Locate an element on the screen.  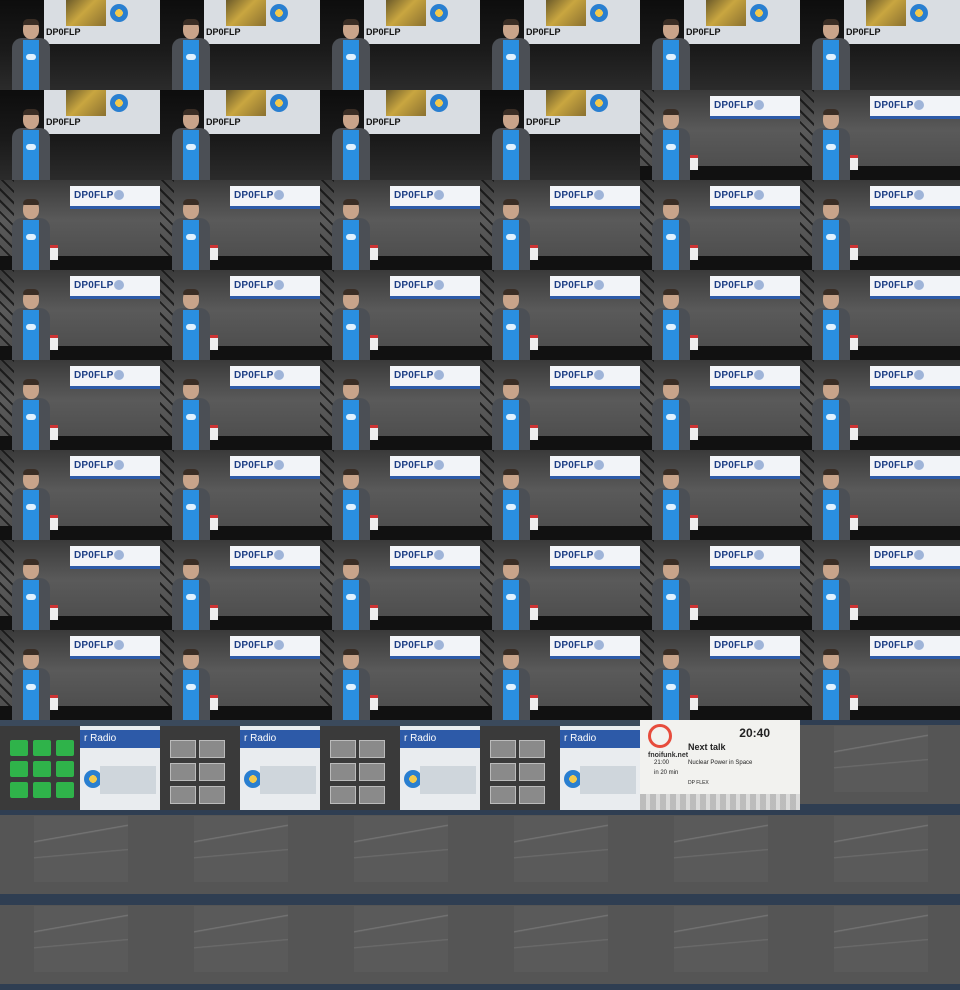
talk-start: 21:00 is located at coordinates (662, 763).